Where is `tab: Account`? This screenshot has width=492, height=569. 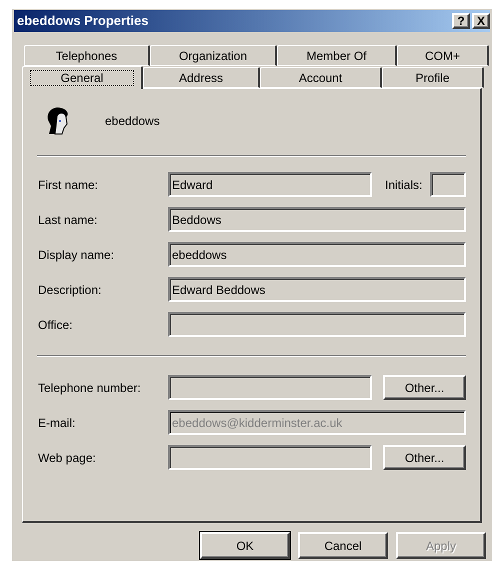
tab: Account is located at coordinates (321, 77).